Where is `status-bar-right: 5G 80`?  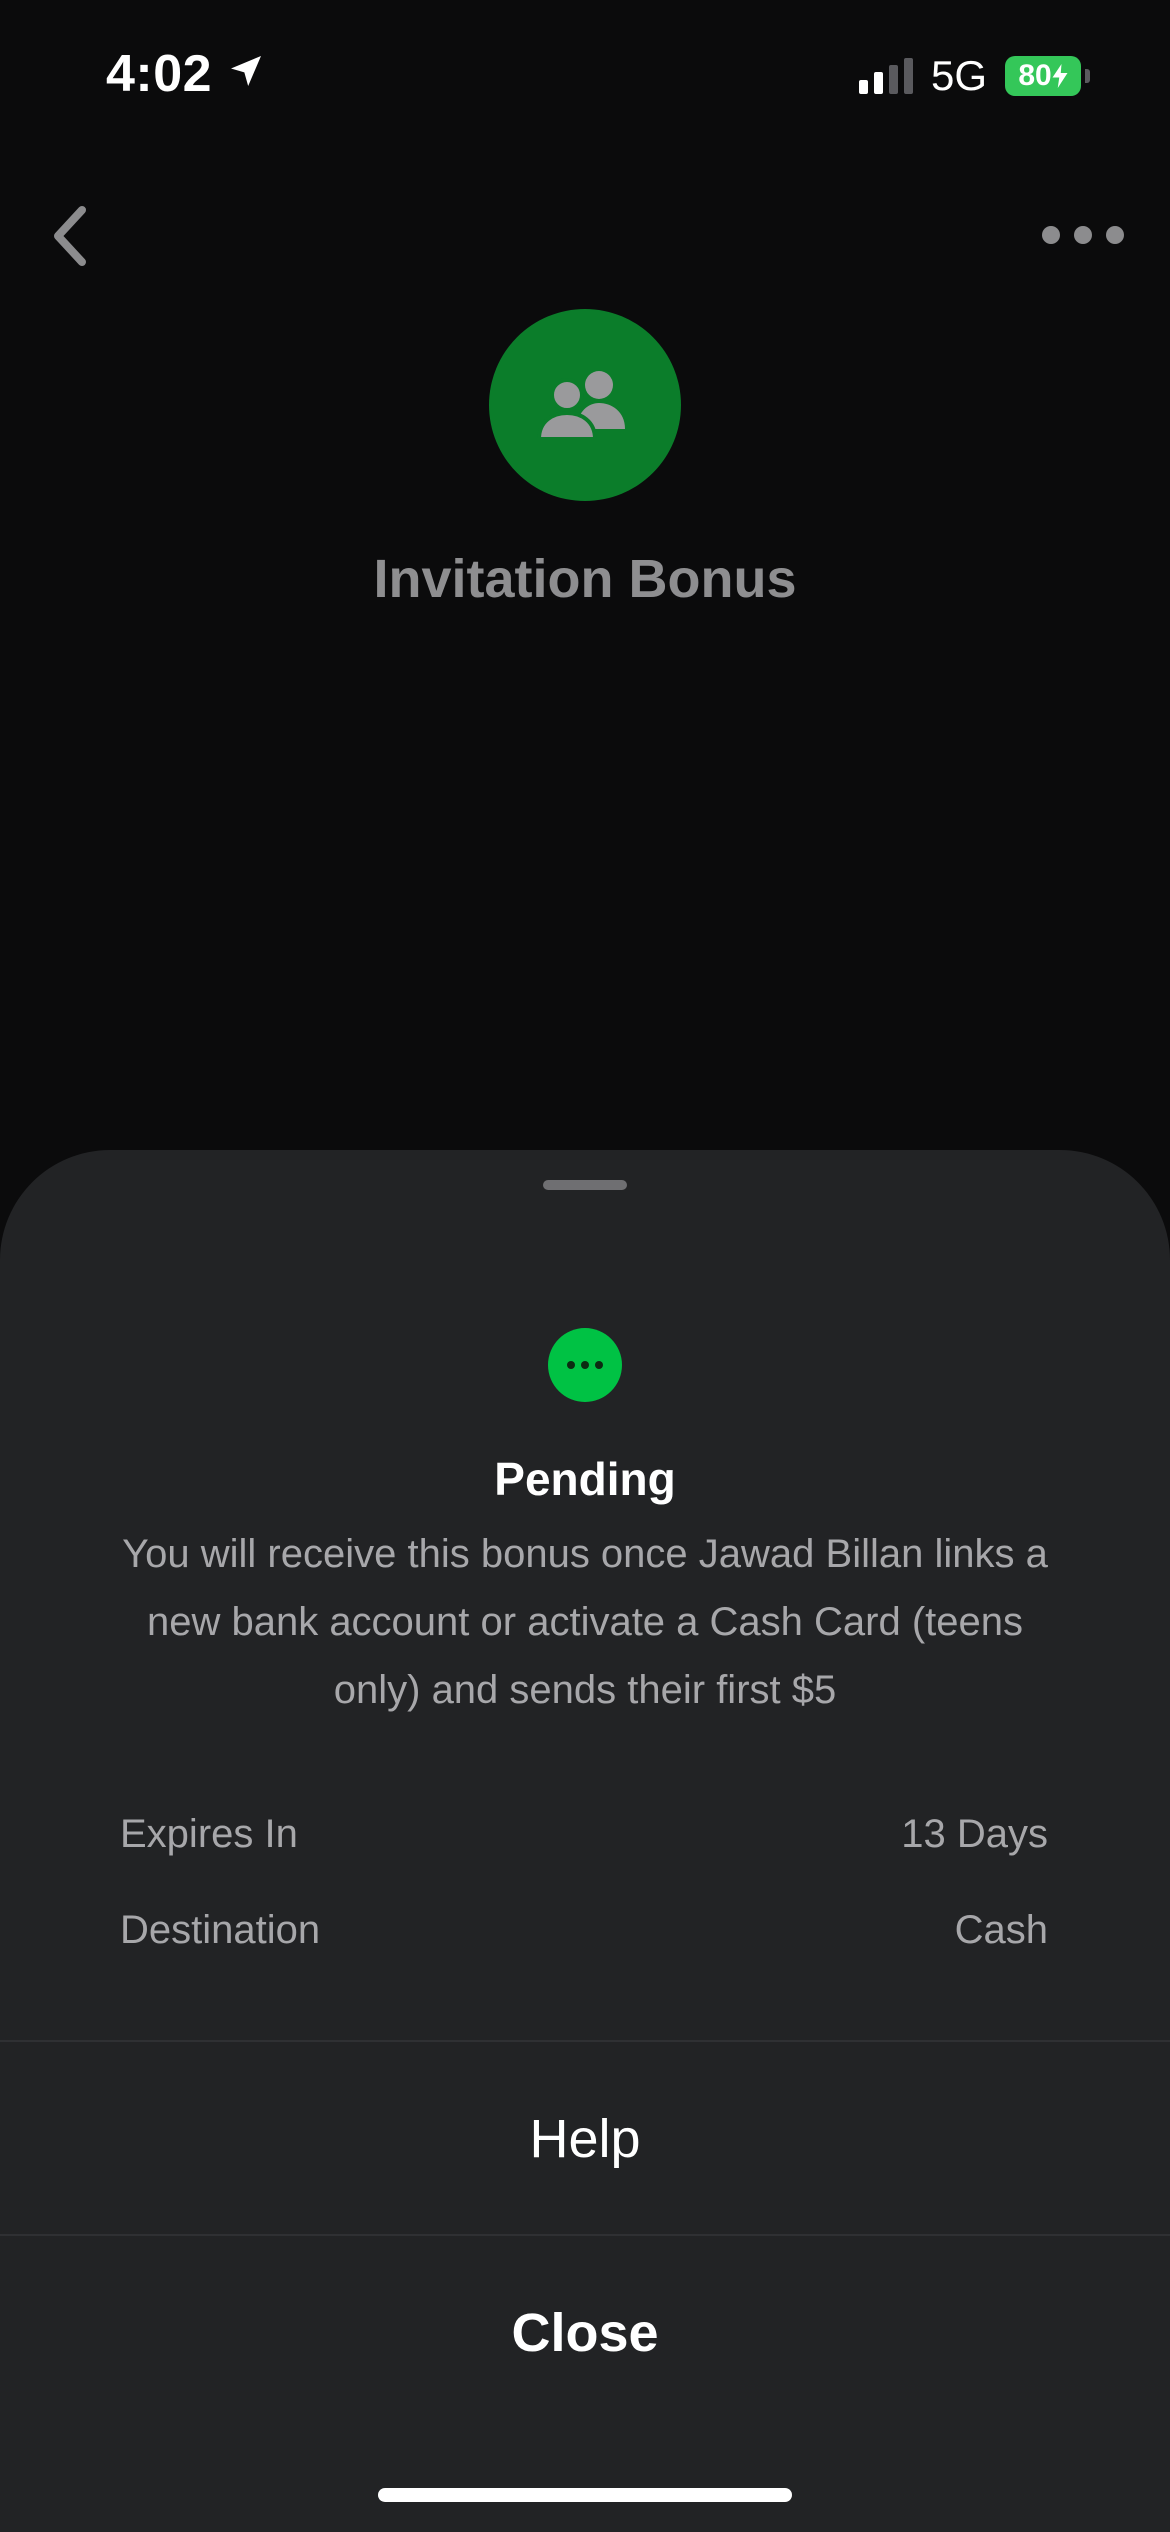
status-bar-right: 5G 80 is located at coordinates (974, 76).